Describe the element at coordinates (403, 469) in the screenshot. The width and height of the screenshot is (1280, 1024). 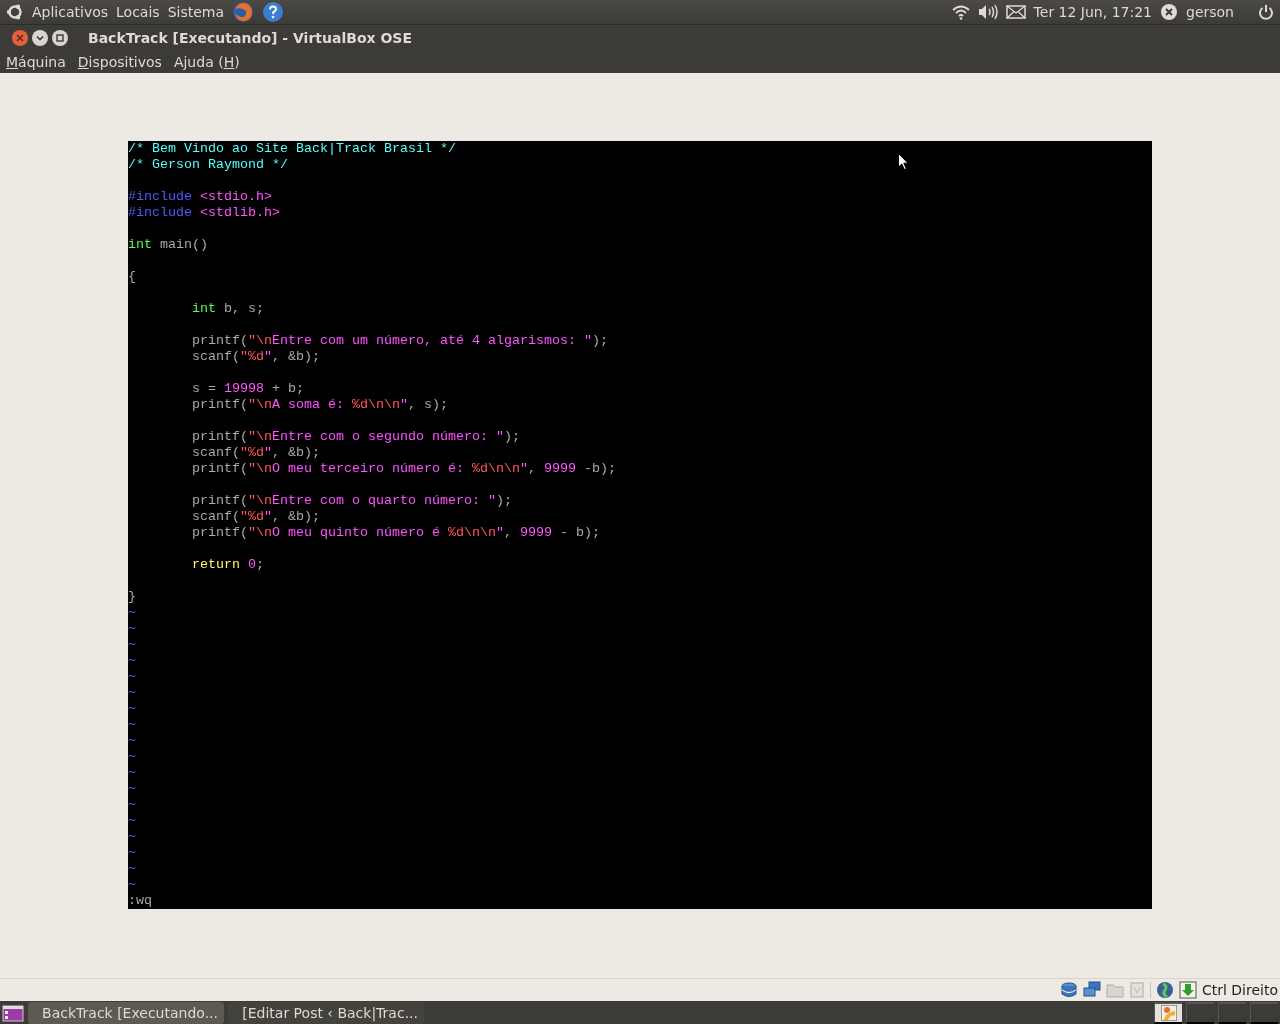
I see `code-line: printf("\nO meu terceiro número é: %d\n\n", 9999 -b);` at that location.